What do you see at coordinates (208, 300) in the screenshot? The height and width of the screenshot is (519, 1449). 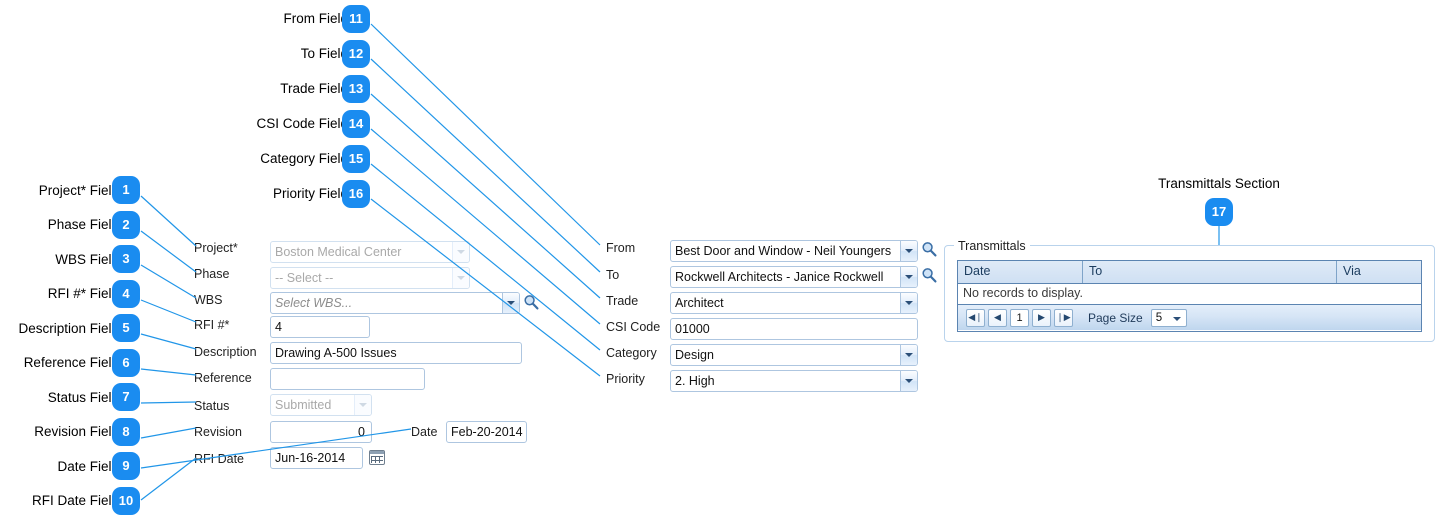 I see `field-label-wbs: WBS` at bounding box center [208, 300].